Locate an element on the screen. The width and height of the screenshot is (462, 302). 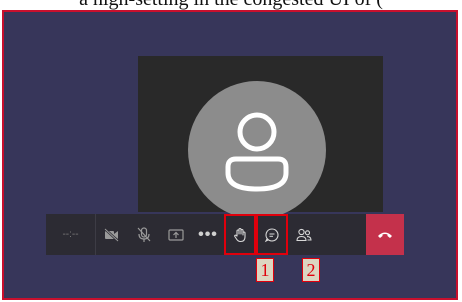
mic-off-icon is located at coordinates (144, 234).